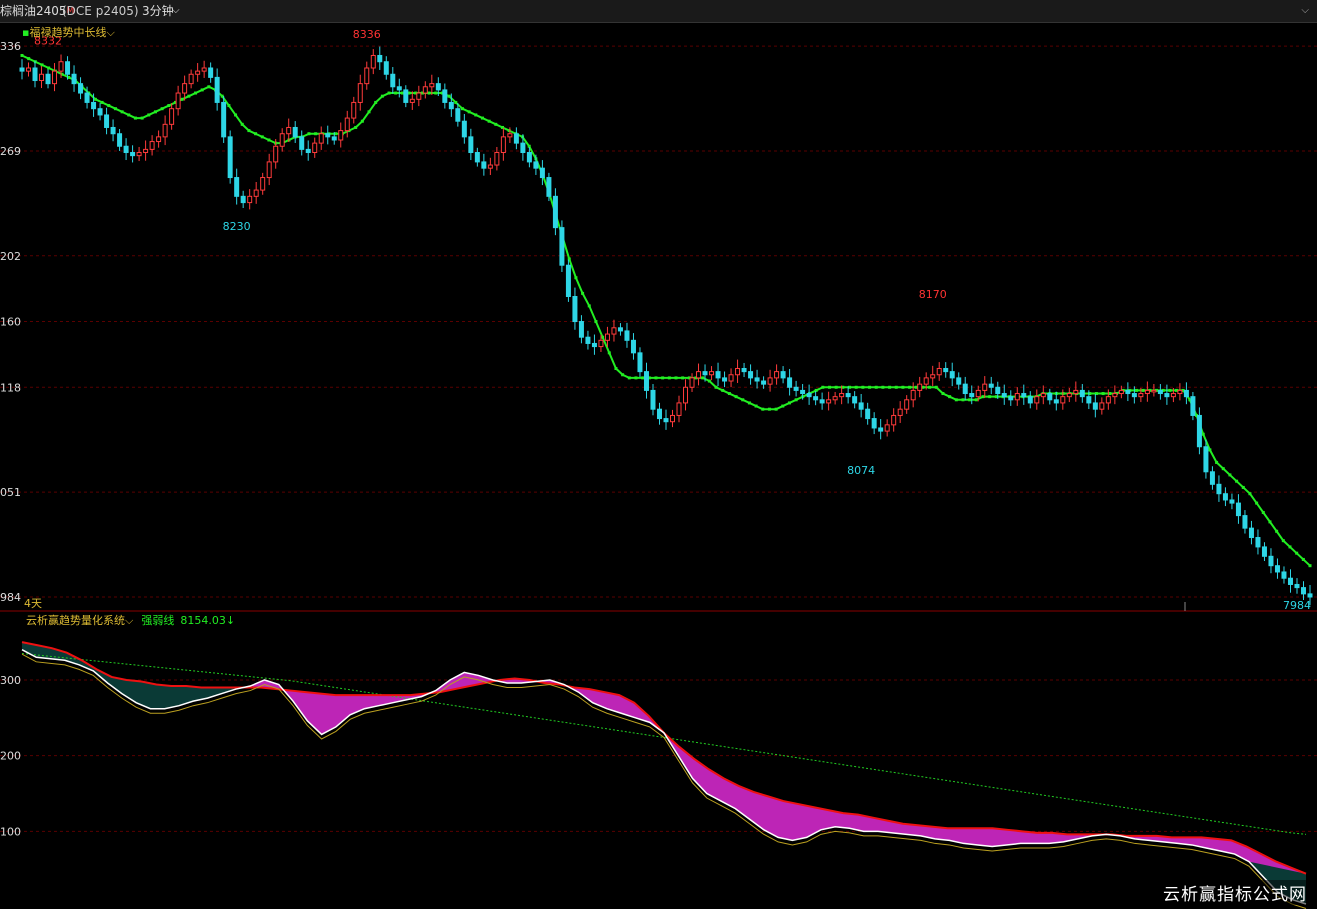 The image size is (1317, 909). Describe the element at coordinates (1235, 892) in the screenshot. I see `watermark: 云析赢指标公式网` at that location.